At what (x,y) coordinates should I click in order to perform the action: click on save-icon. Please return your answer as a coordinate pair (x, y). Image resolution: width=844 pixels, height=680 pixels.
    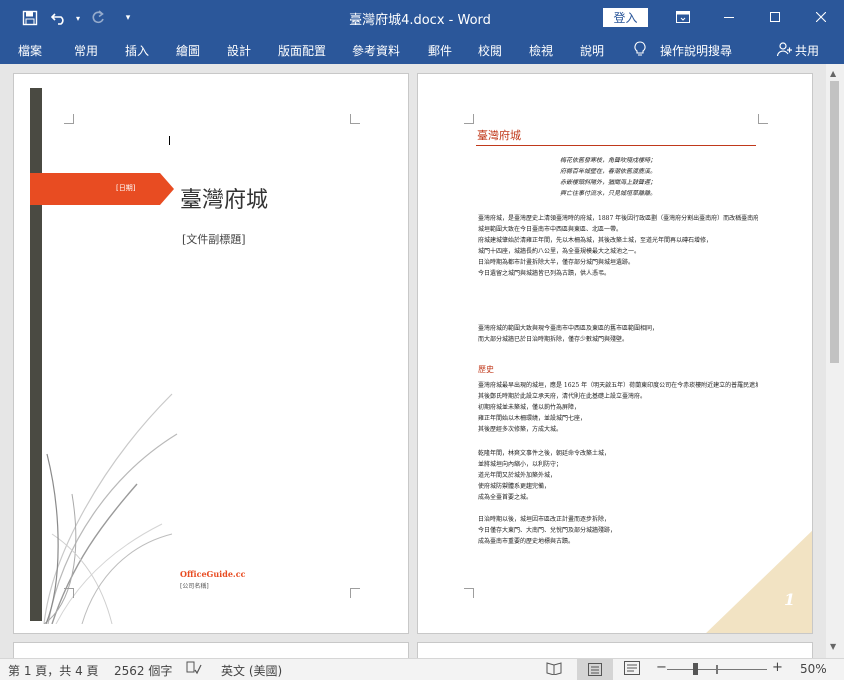
    Looking at the image, I should click on (30, 18).